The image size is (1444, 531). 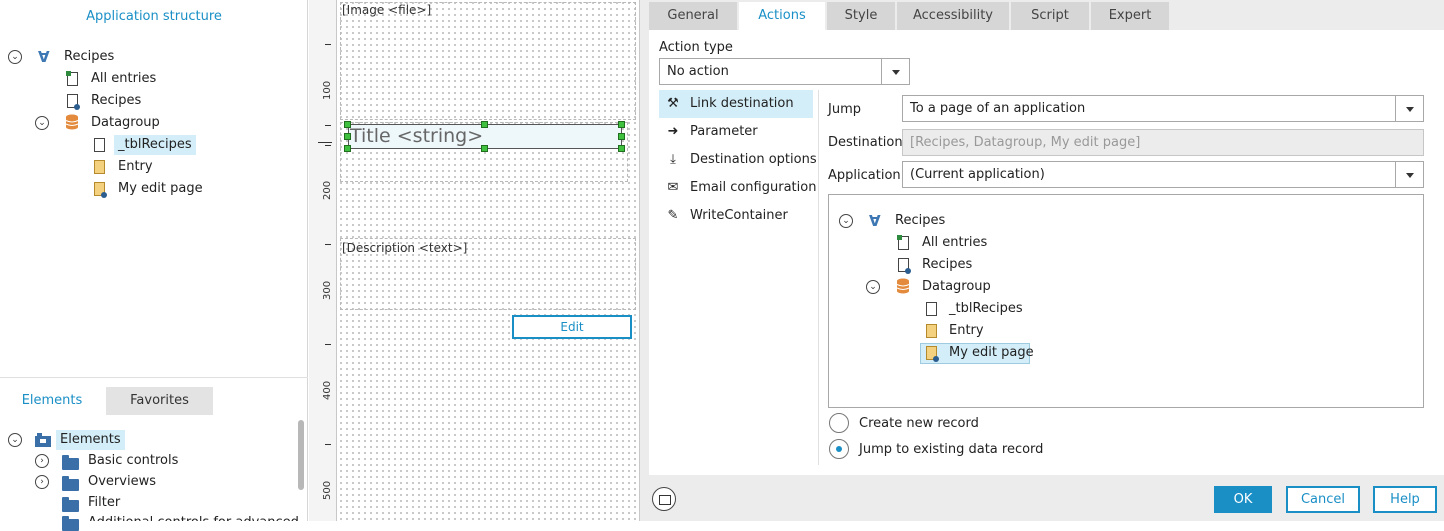 I want to click on tree-item-elements: Elements, so click(x=90, y=440).